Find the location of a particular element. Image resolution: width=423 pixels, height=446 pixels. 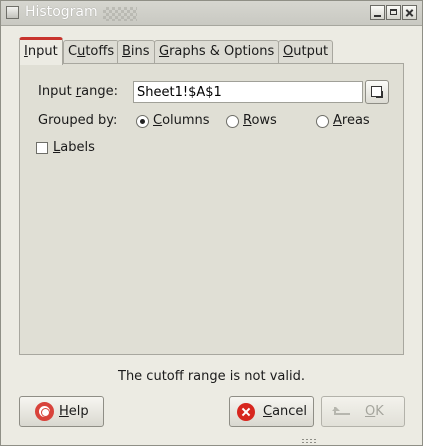

labels-label-post: abels is located at coordinates (77, 147).